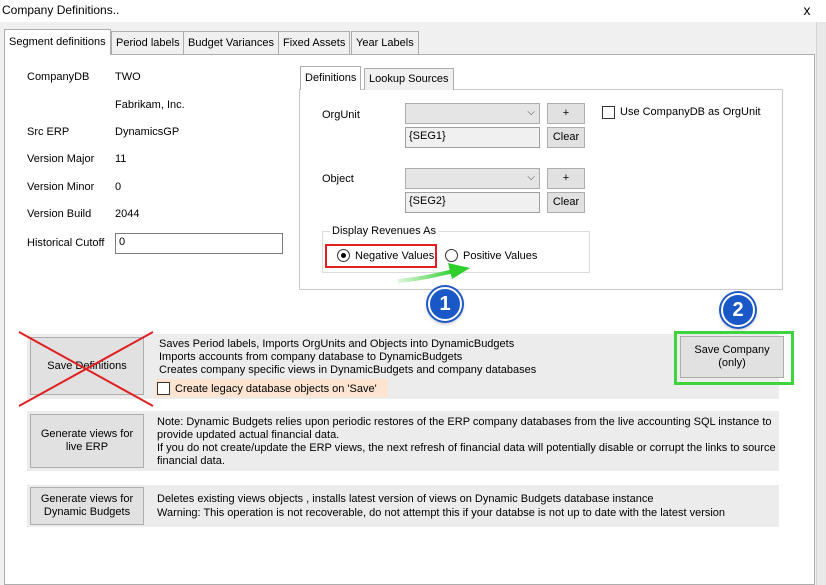 Image resolution: width=826 pixels, height=585 pixels. What do you see at coordinates (472, 178) in the screenshot?
I see `object-dropdown: ⌵` at bounding box center [472, 178].